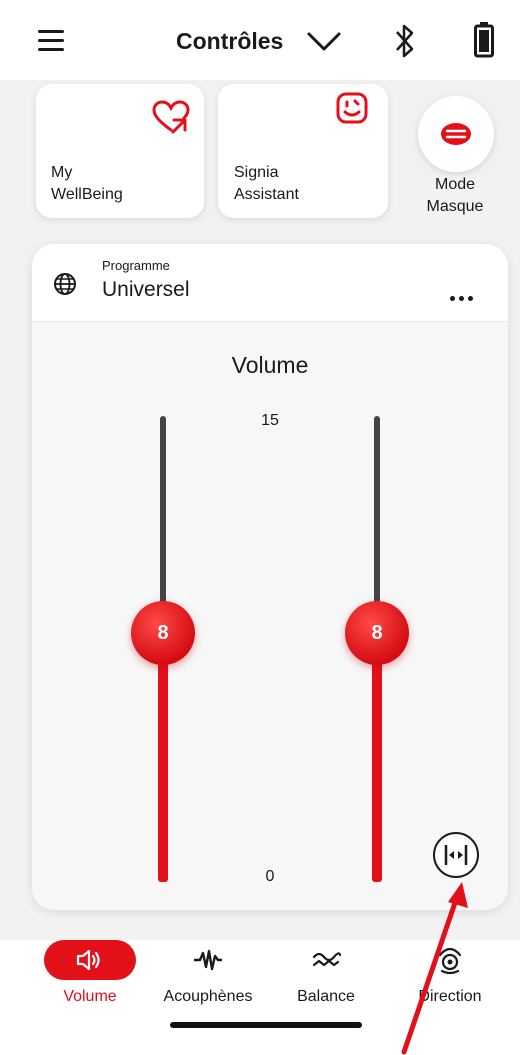 The height and width of the screenshot is (1055, 520). What do you see at coordinates (146, 289) in the screenshot?
I see `program-name: Universel` at bounding box center [146, 289].